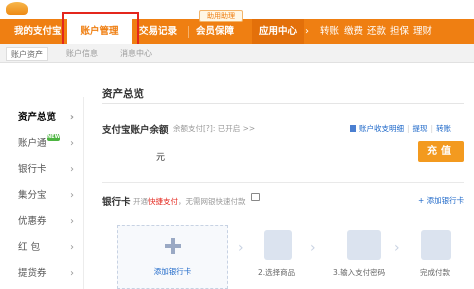  I want to click on card-icon, so click(255, 197).